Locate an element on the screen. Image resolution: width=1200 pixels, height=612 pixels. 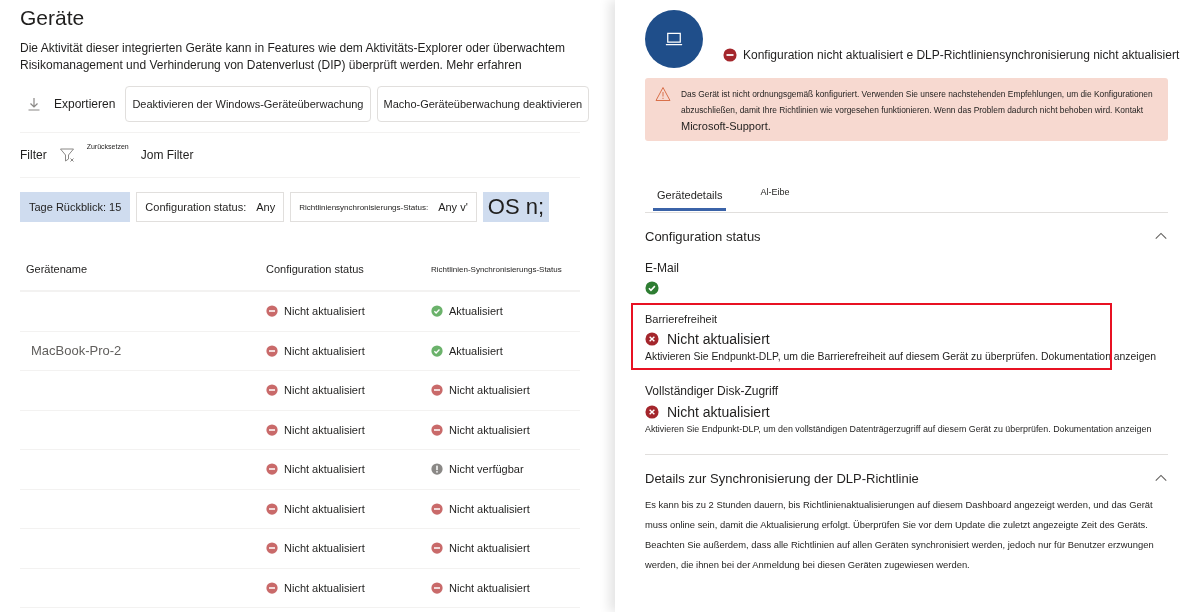
filter-chip: Configuration status: Any is located at coordinates (210, 207).